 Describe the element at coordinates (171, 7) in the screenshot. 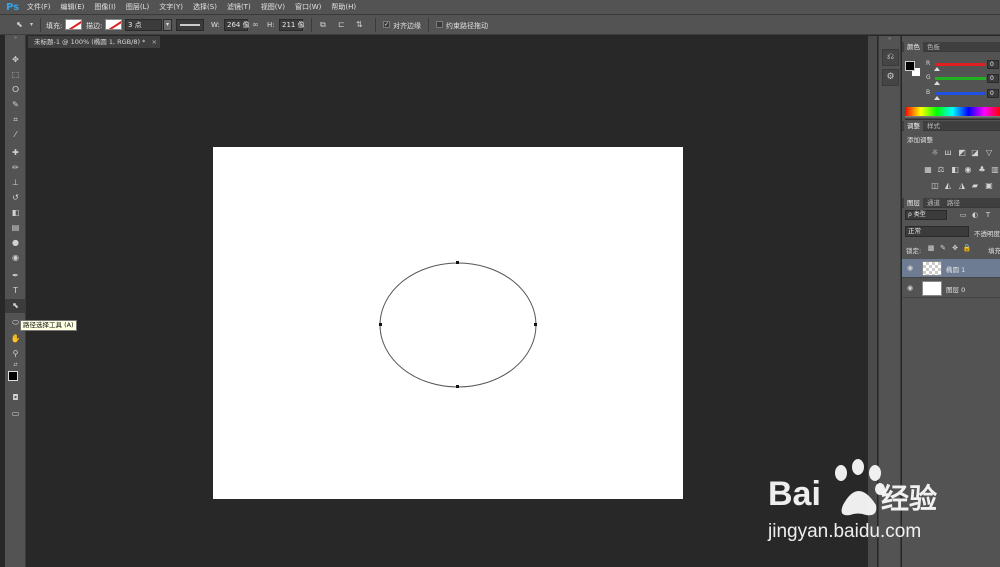

I see `menu-type: 文字(Y)` at that location.